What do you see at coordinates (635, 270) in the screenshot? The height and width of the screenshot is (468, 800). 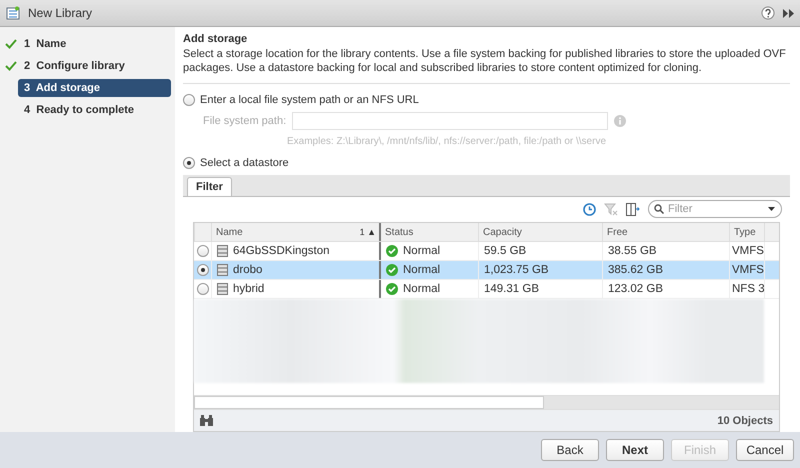 I see `table-cell: 385.62 GB` at bounding box center [635, 270].